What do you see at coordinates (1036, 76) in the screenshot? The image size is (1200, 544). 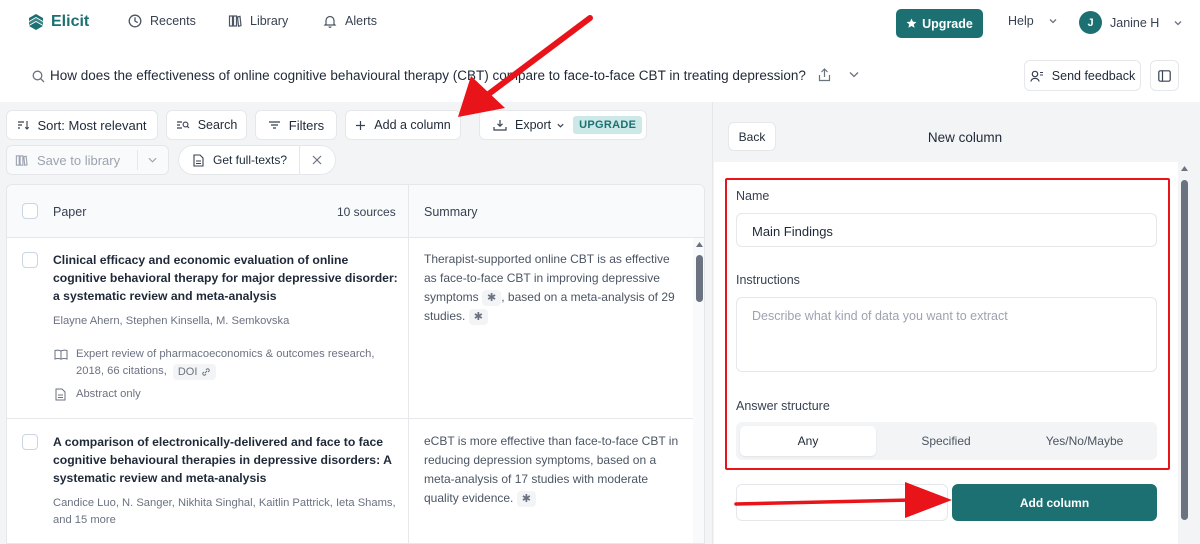 I see `feedback-user-icon` at bounding box center [1036, 76].